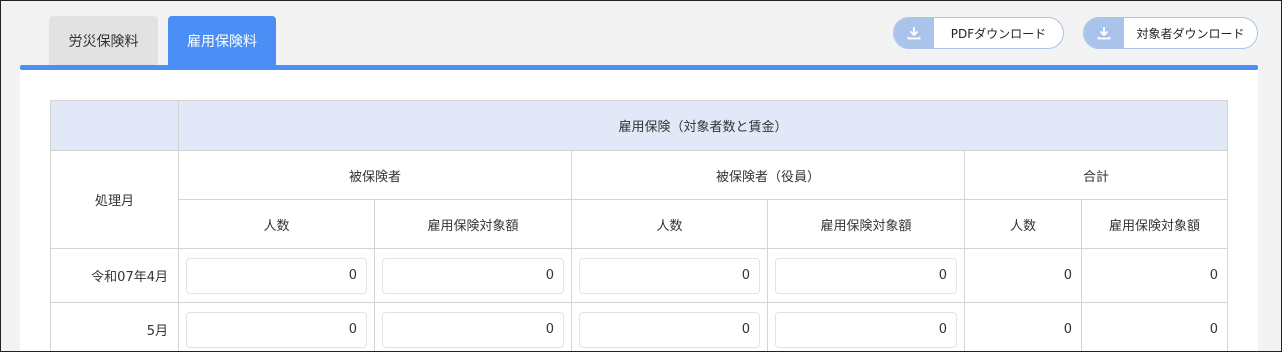 The width and height of the screenshot is (1282, 352). What do you see at coordinates (998, 33) in the screenshot?
I see `pdf-download-label: PDFダウンロード` at bounding box center [998, 33].